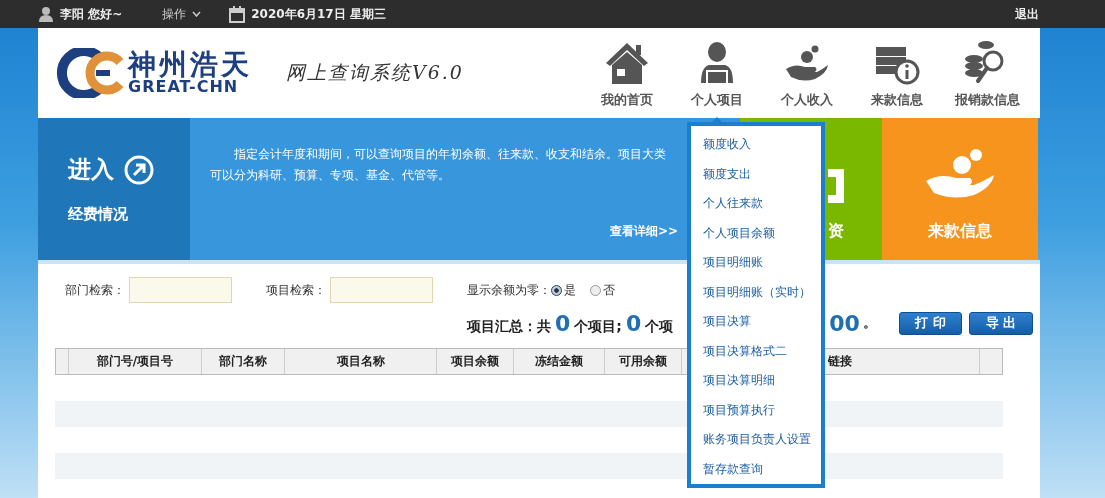 The width and height of the screenshot is (1105, 498). Describe the element at coordinates (643, 361) in the screenshot. I see `column-header: 可用余额` at that location.